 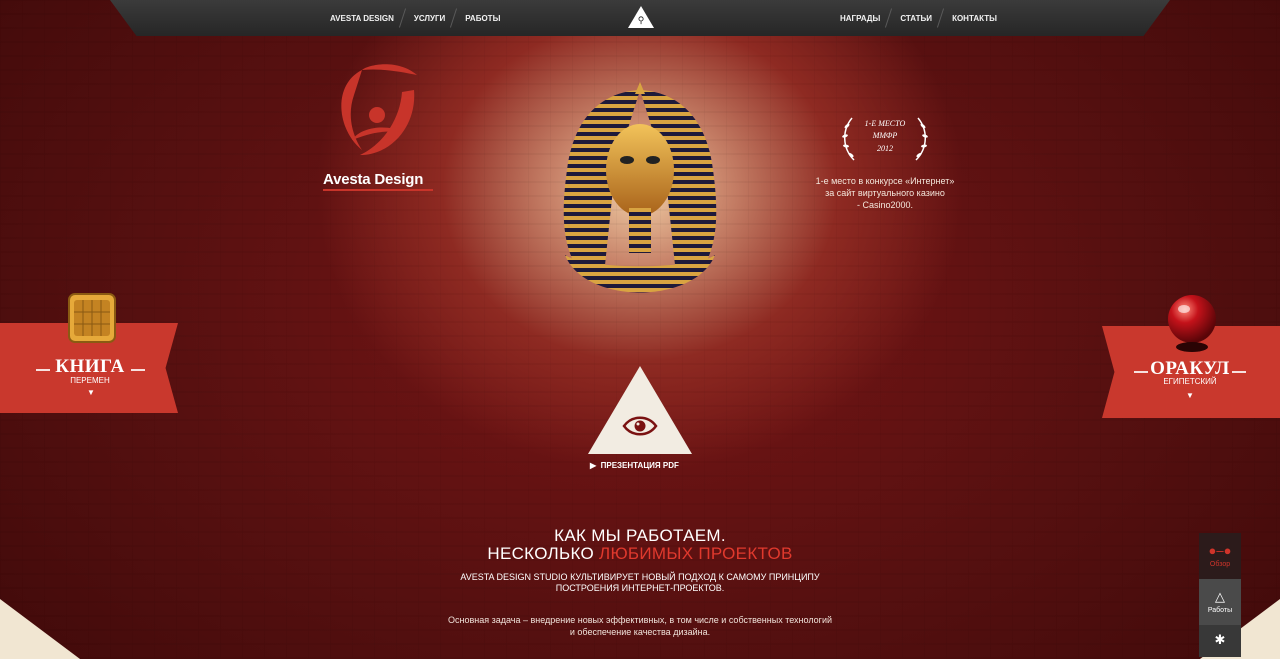 What do you see at coordinates (378, 190) in the screenshot?
I see `logo-underline` at bounding box center [378, 190].